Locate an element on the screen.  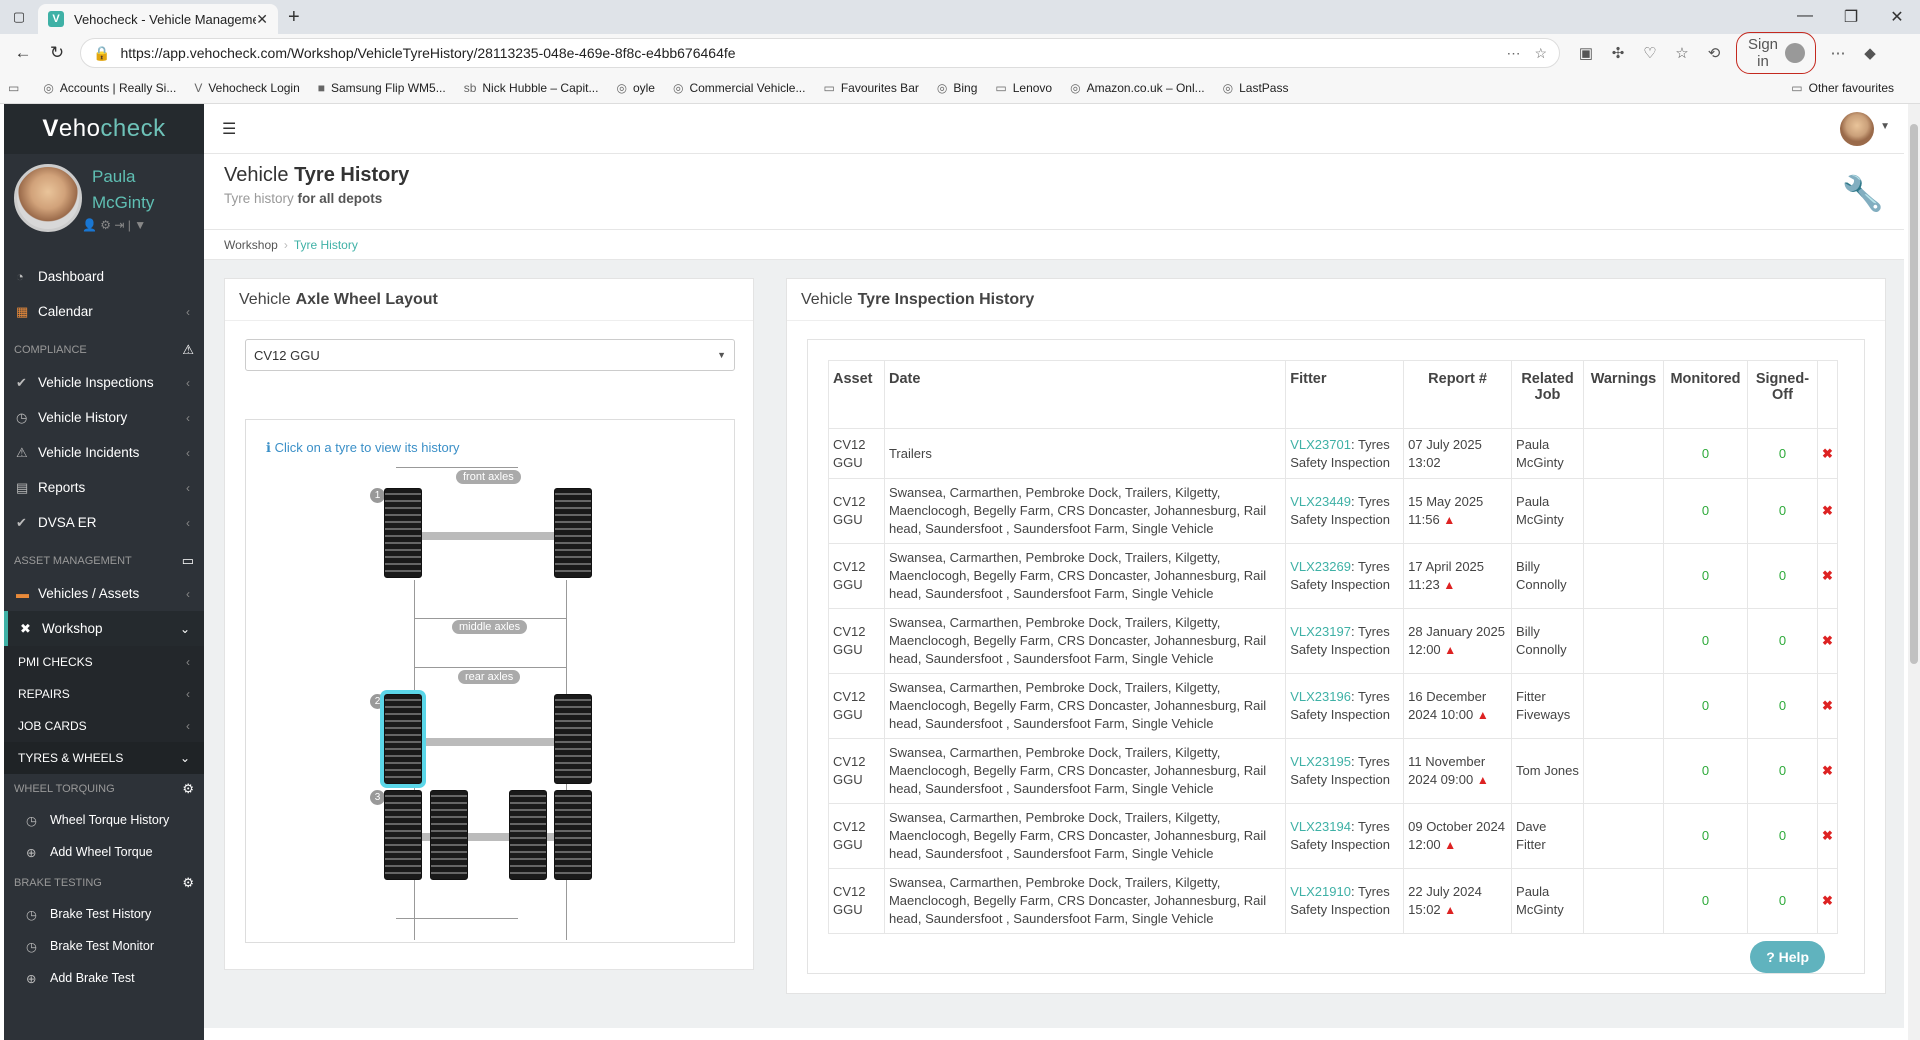
bookmark-item: ◎ Bing is located at coordinates (957, 88).